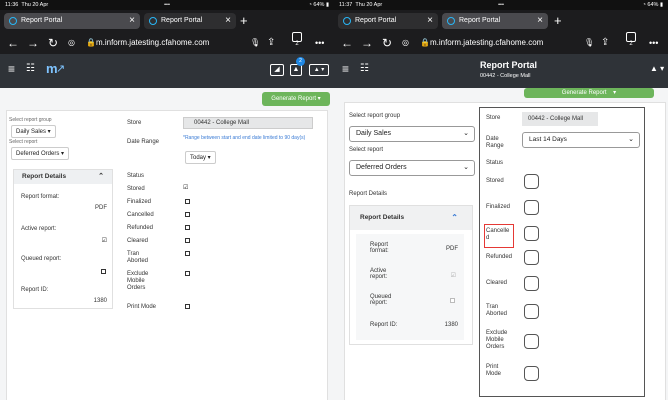  I want to click on cancelled-label: Cancelled, so click(498, 234).